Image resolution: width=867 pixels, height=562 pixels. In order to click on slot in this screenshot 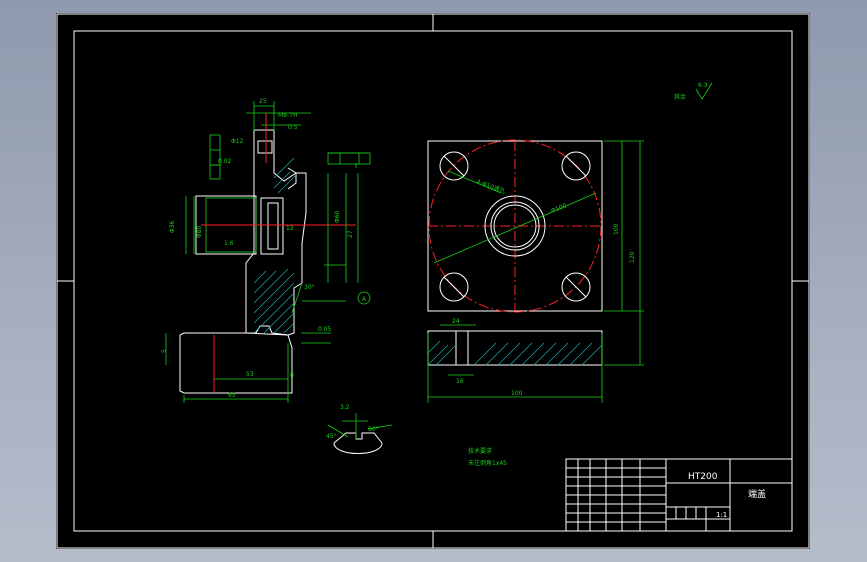, I will do `click(462, 348)`.